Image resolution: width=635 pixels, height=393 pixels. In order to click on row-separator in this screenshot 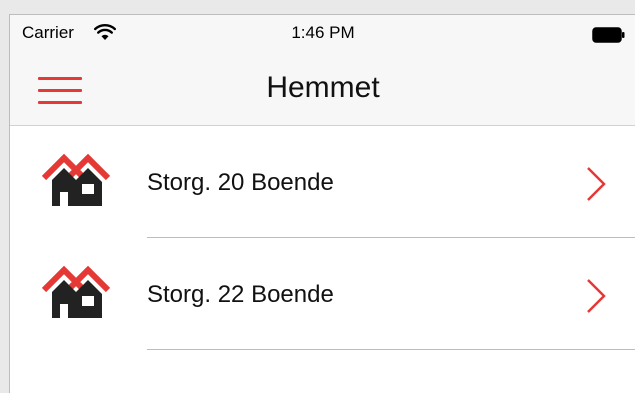, I will do `click(391, 349)`.